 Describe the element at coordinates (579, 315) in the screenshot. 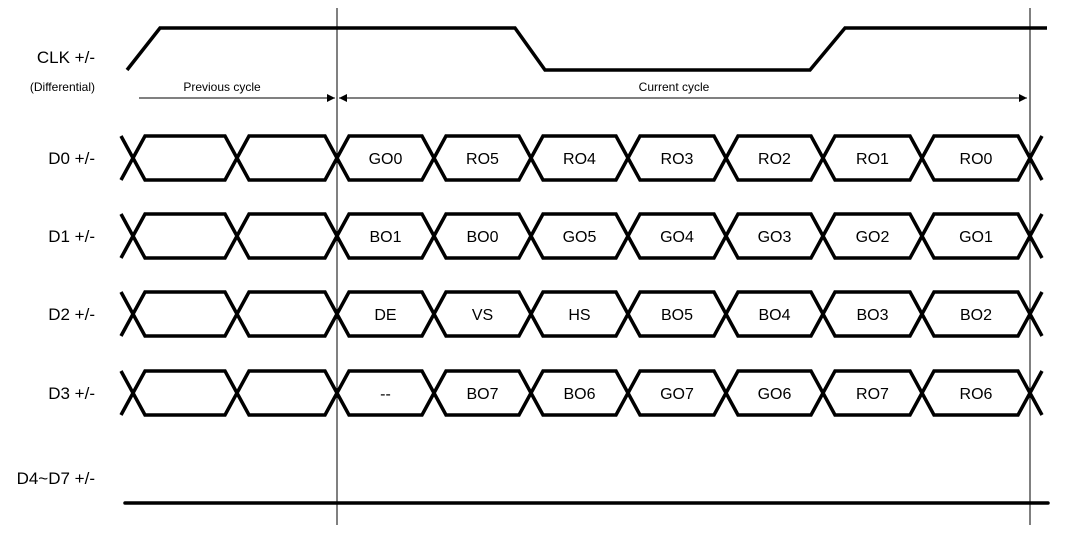

I see `bit-label: HS` at that location.